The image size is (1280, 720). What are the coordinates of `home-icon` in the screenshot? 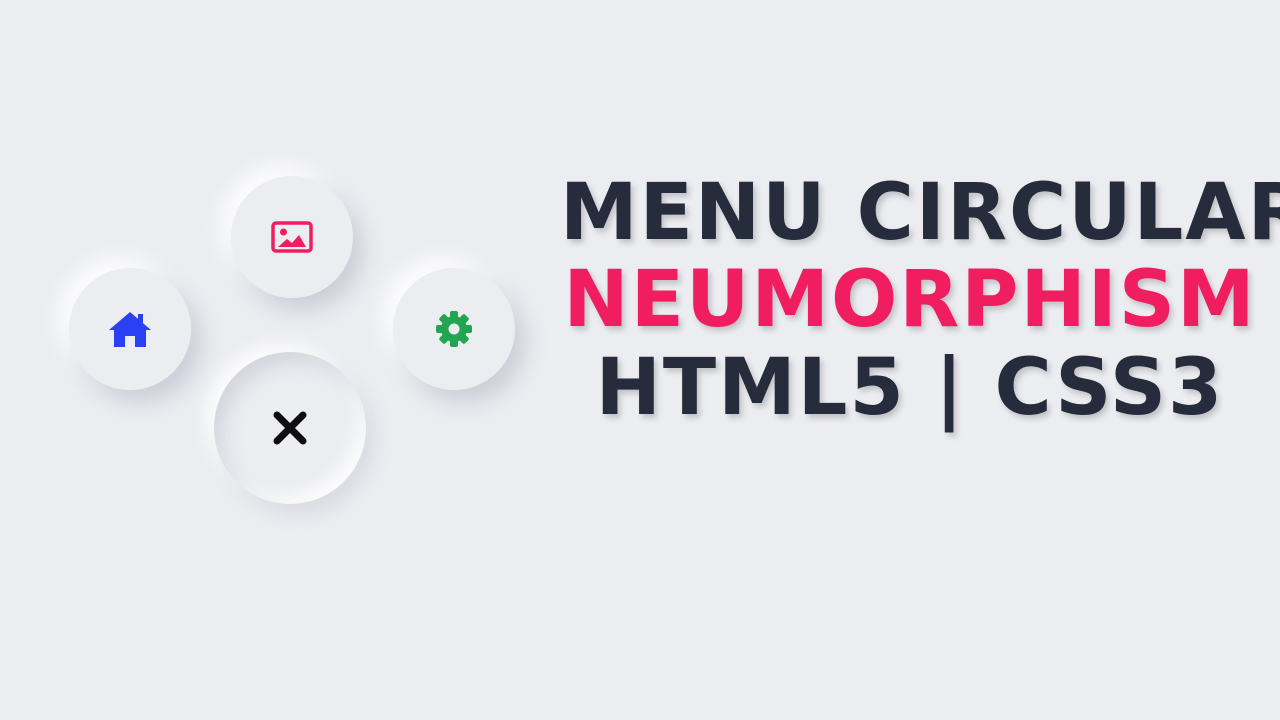 It's located at (130, 329).